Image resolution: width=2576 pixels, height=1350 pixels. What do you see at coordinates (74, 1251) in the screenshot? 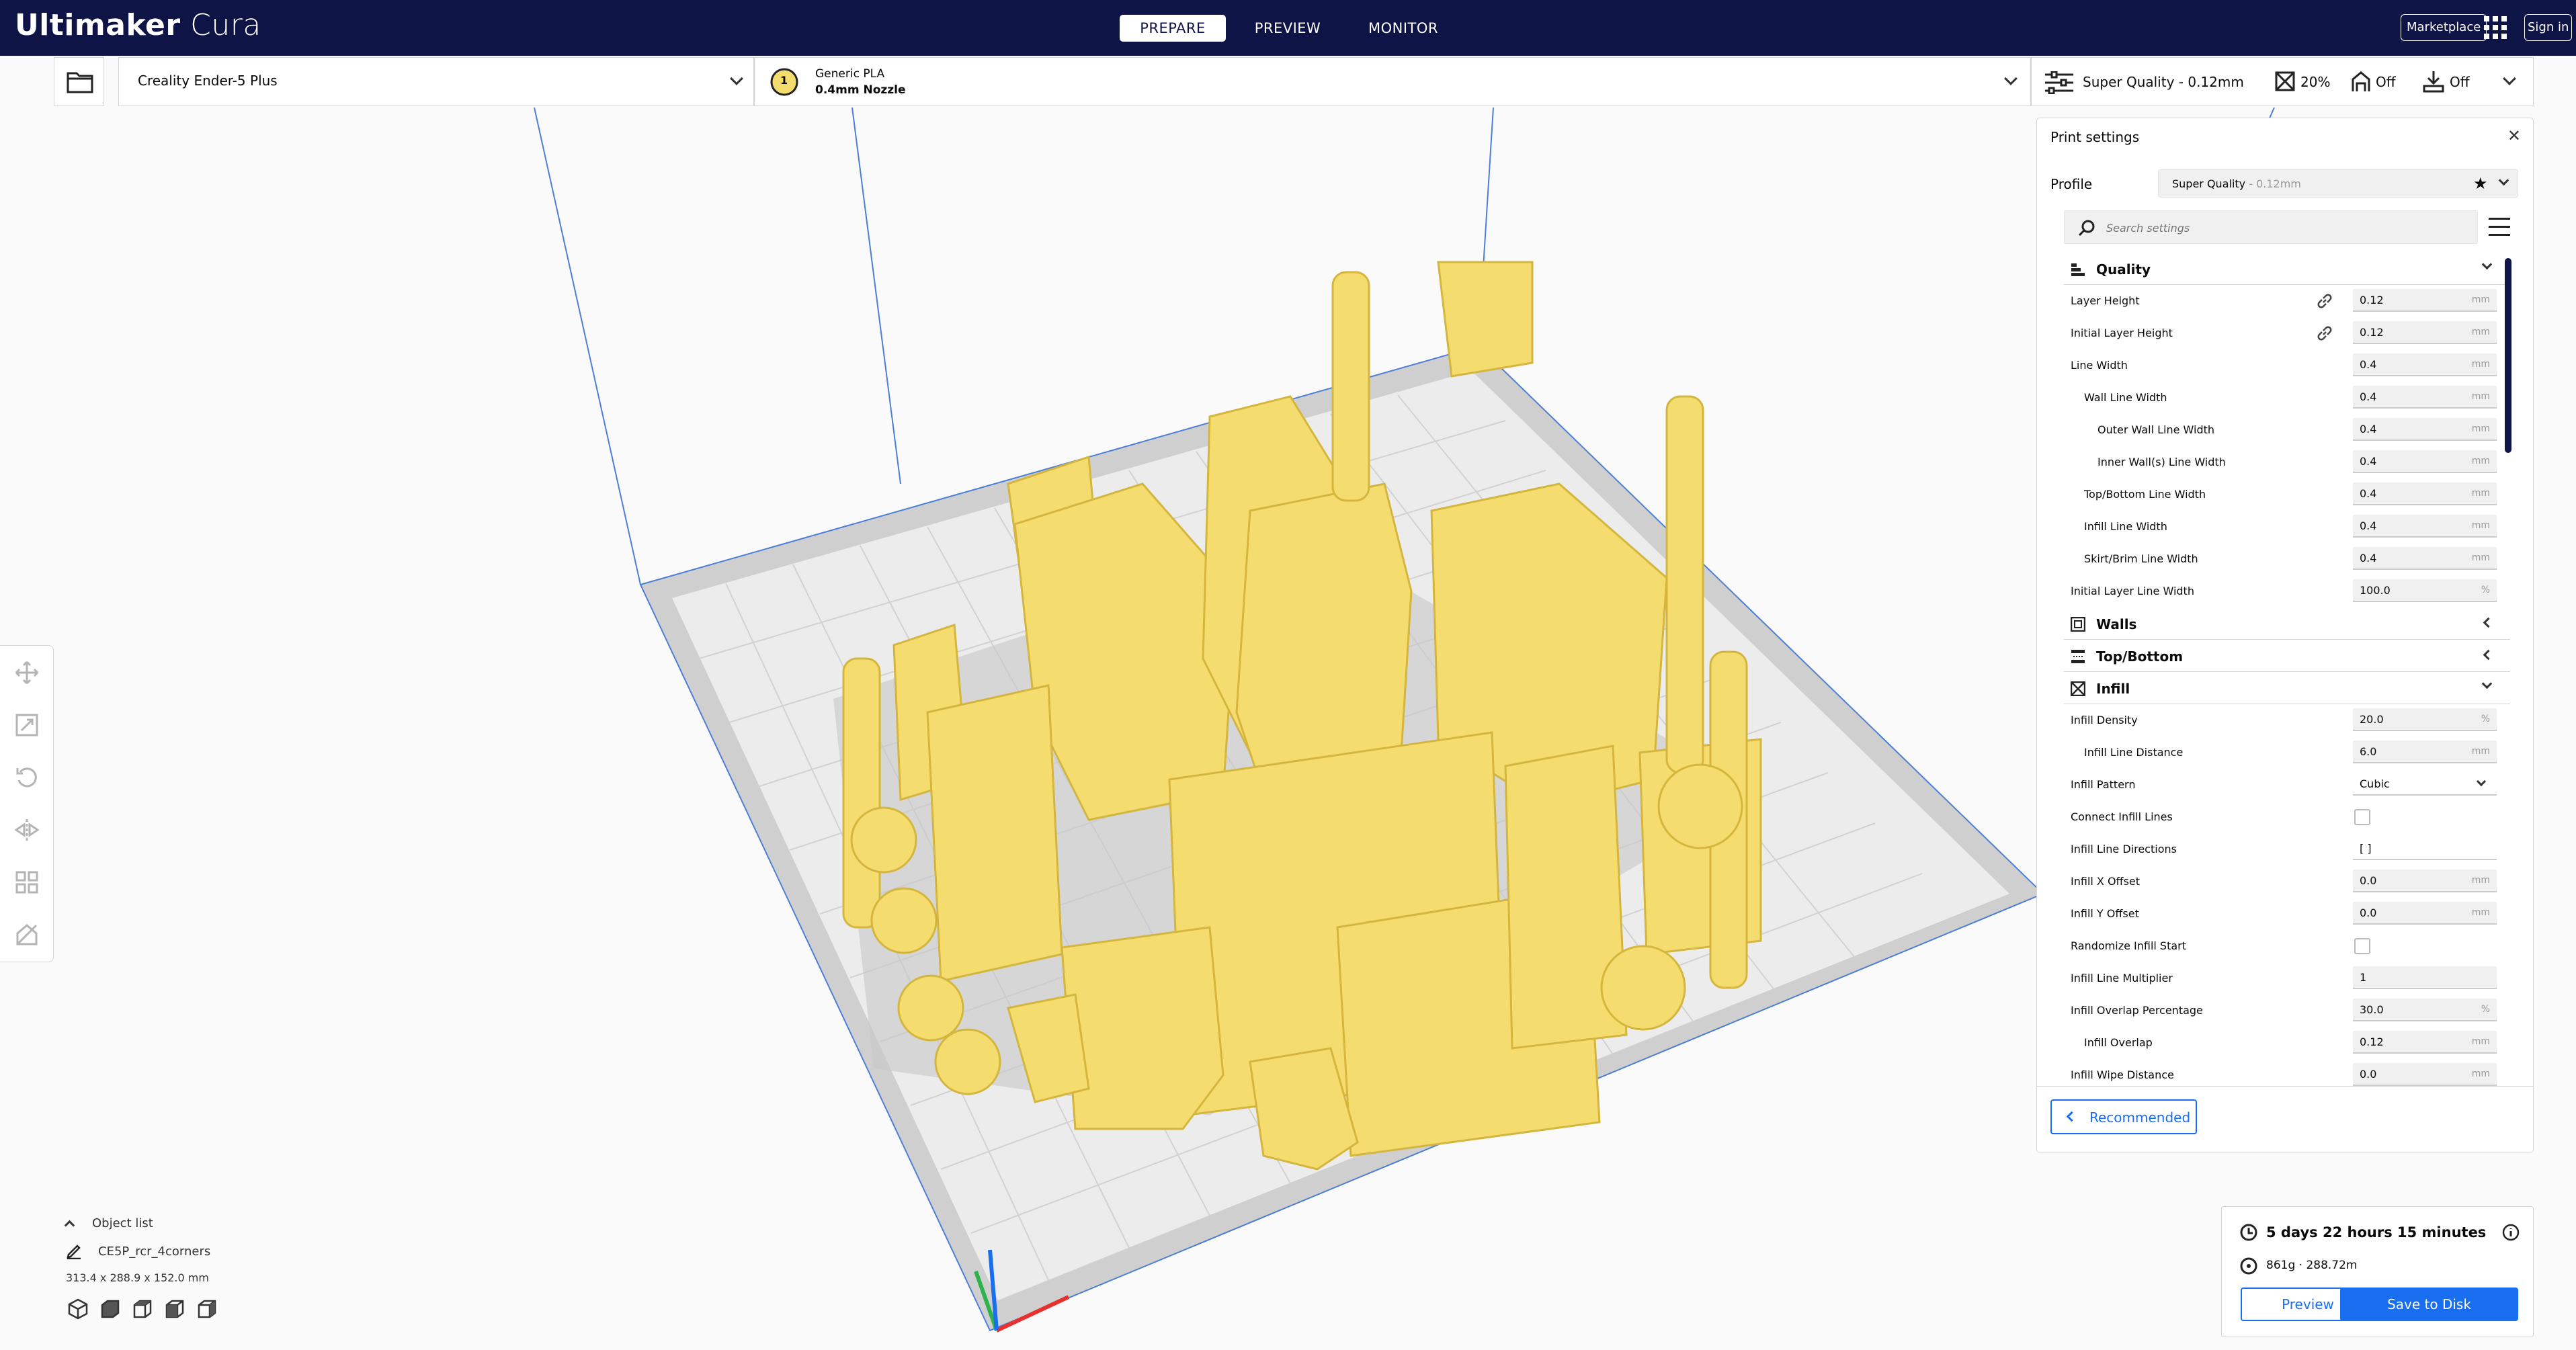
I see `pencil-icon` at bounding box center [74, 1251].